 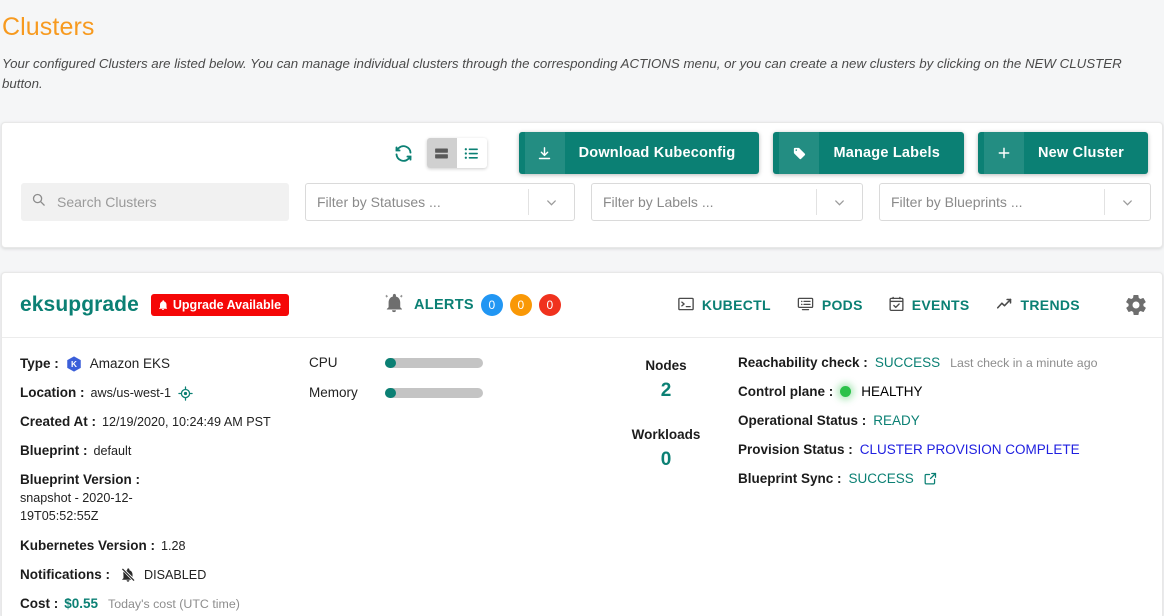 I want to click on health-status-dot, so click(x=846, y=391).